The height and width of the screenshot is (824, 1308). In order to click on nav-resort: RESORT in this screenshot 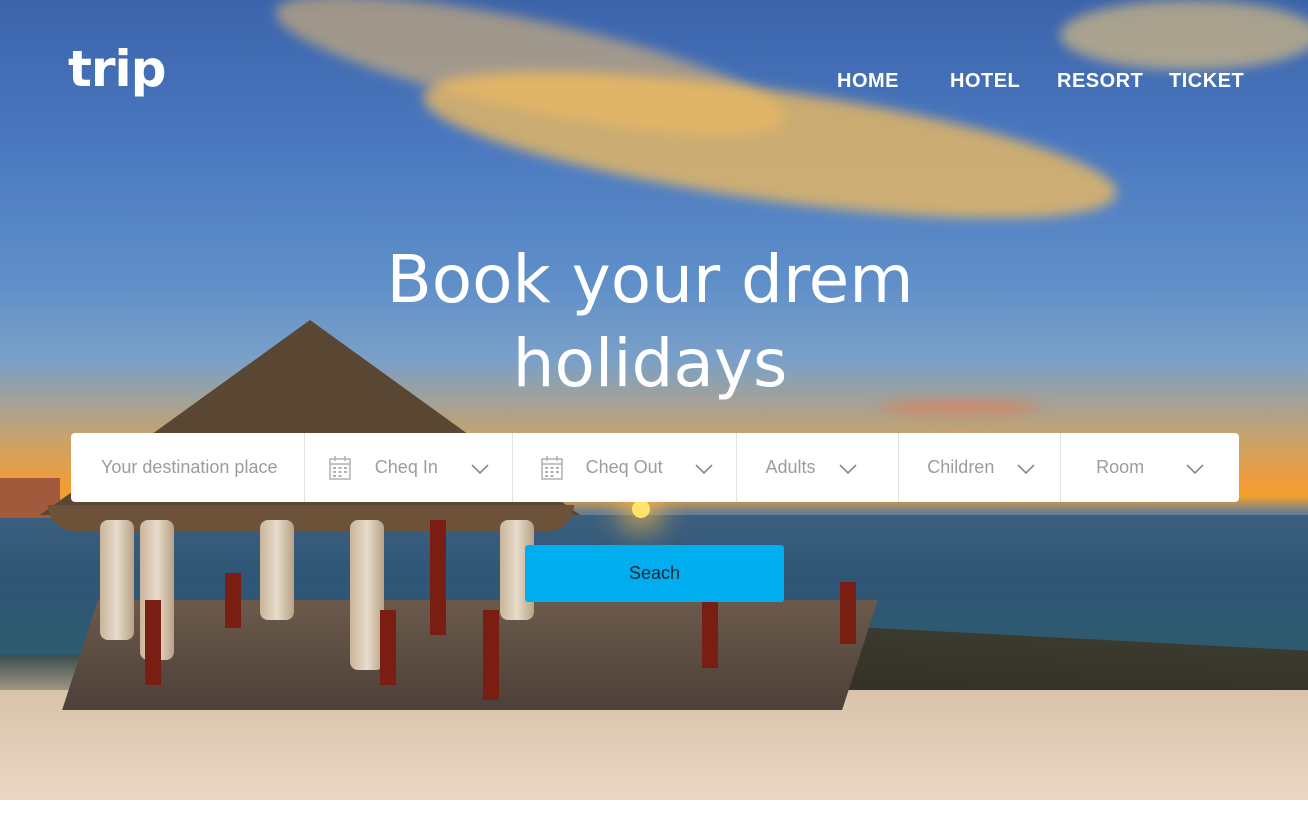, I will do `click(1100, 81)`.